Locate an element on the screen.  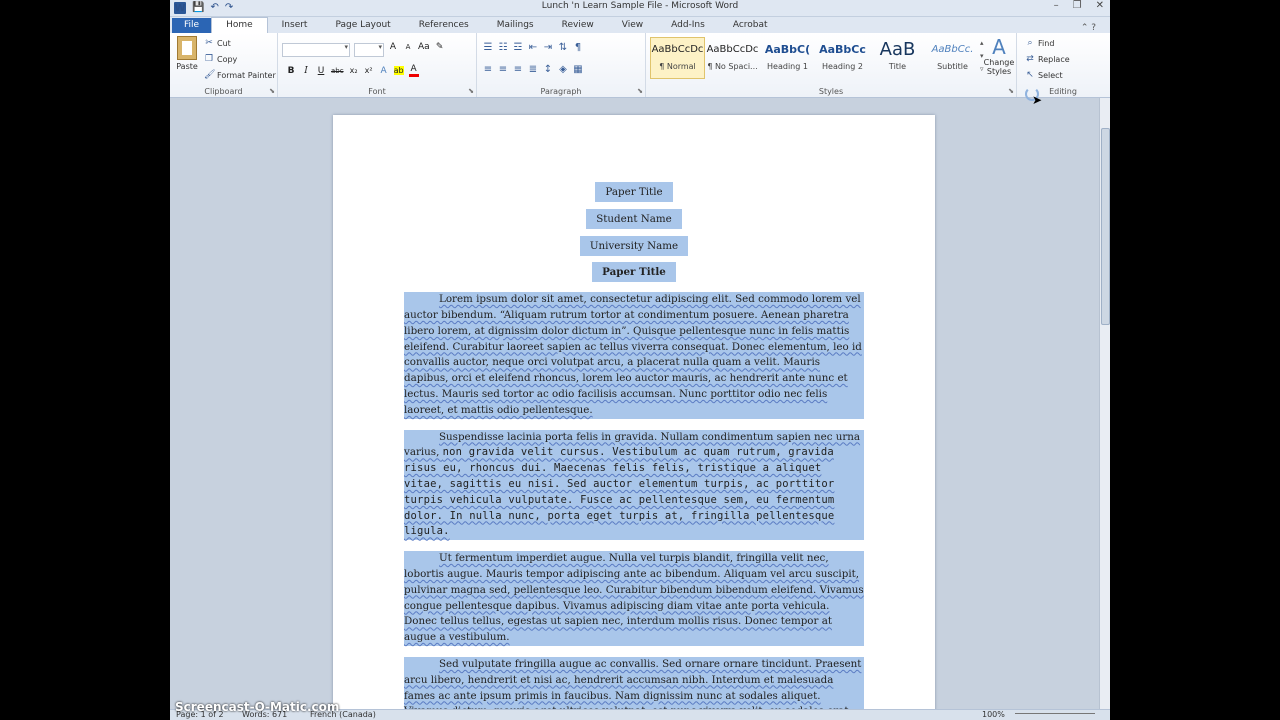
clipboard-group-label: Clipboard is located at coordinates (223, 91).